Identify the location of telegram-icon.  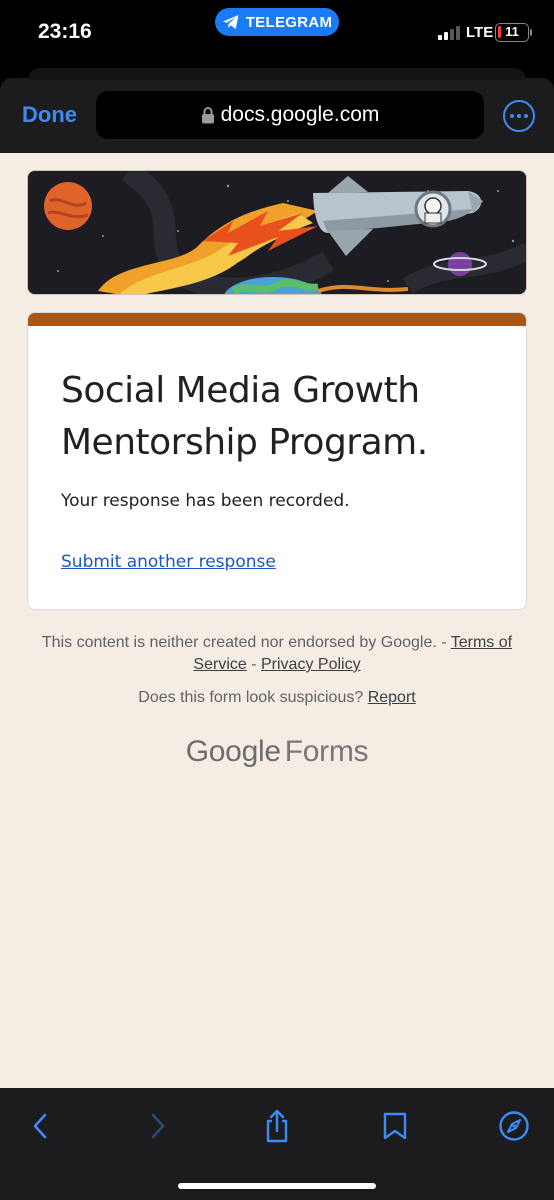
(230, 22).